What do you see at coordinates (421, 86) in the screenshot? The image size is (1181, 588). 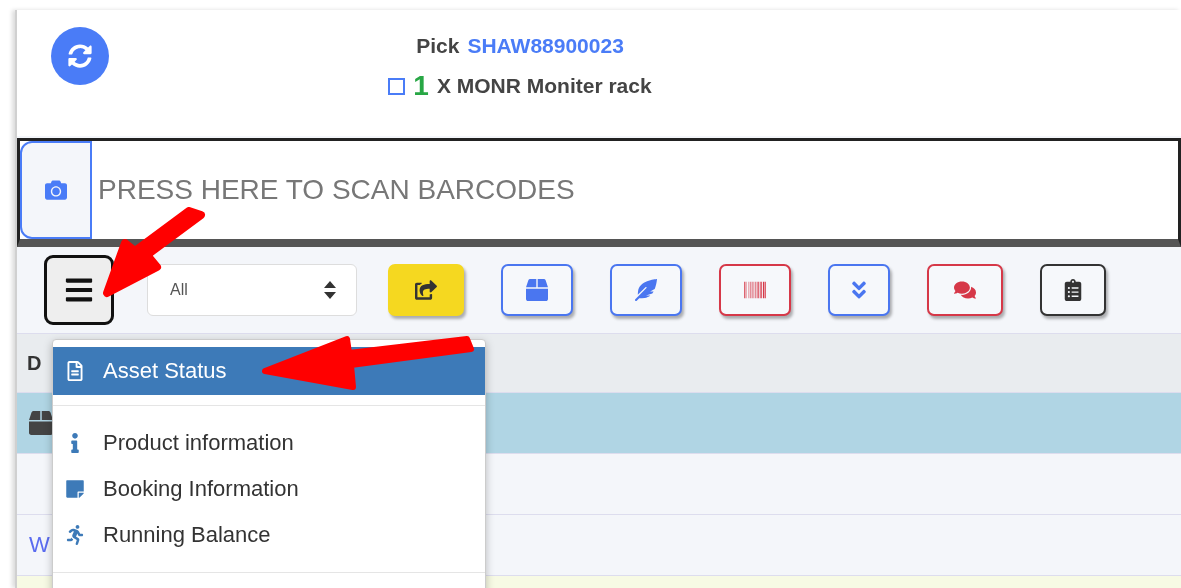 I see `item-quantity: 1` at bounding box center [421, 86].